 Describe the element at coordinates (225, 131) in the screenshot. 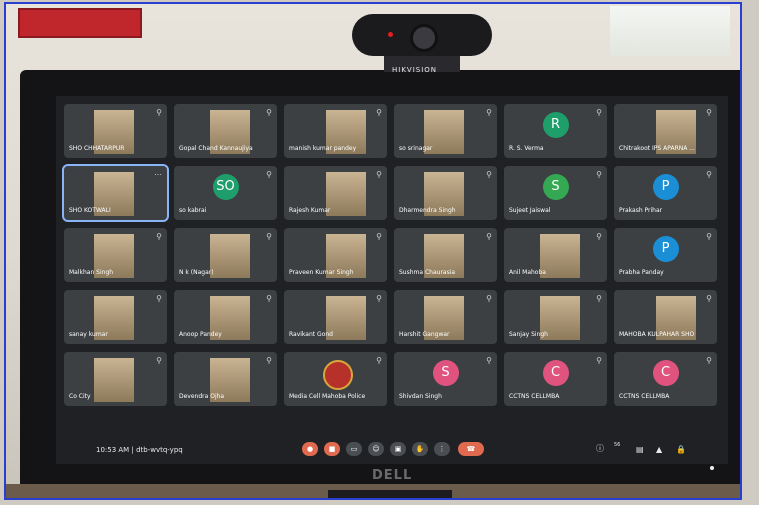

I see `participant-tile: ⚲ Gopal Chand Kannaujiya` at that location.